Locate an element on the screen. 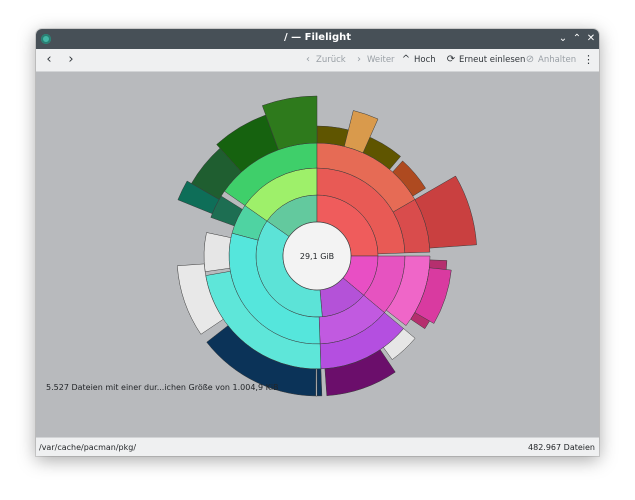  refresh-icon: ⟳ is located at coordinates (451, 59).